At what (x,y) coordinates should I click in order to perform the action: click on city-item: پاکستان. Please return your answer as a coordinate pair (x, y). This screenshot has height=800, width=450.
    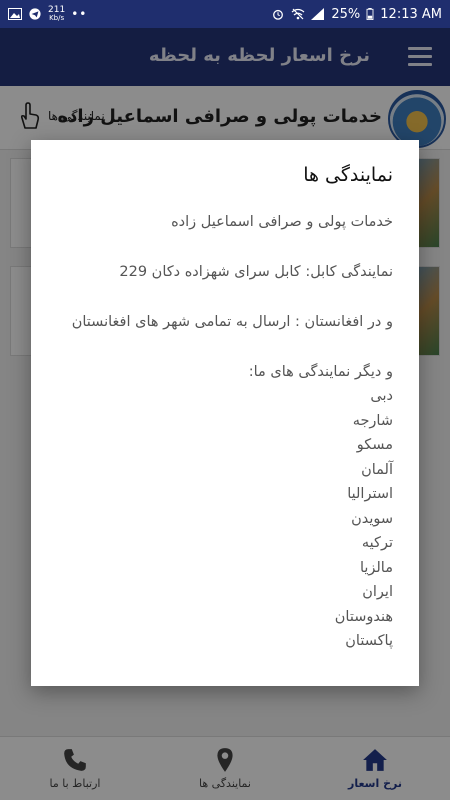
    Looking at the image, I should click on (369, 641).